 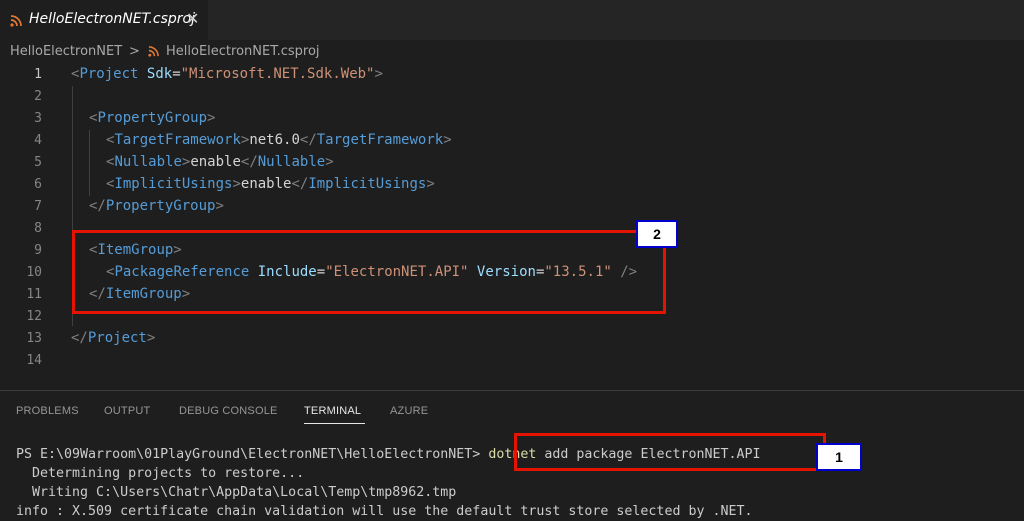 What do you see at coordinates (369, 272) in the screenshot?
I see `highlight-box-itemgroup` at bounding box center [369, 272].